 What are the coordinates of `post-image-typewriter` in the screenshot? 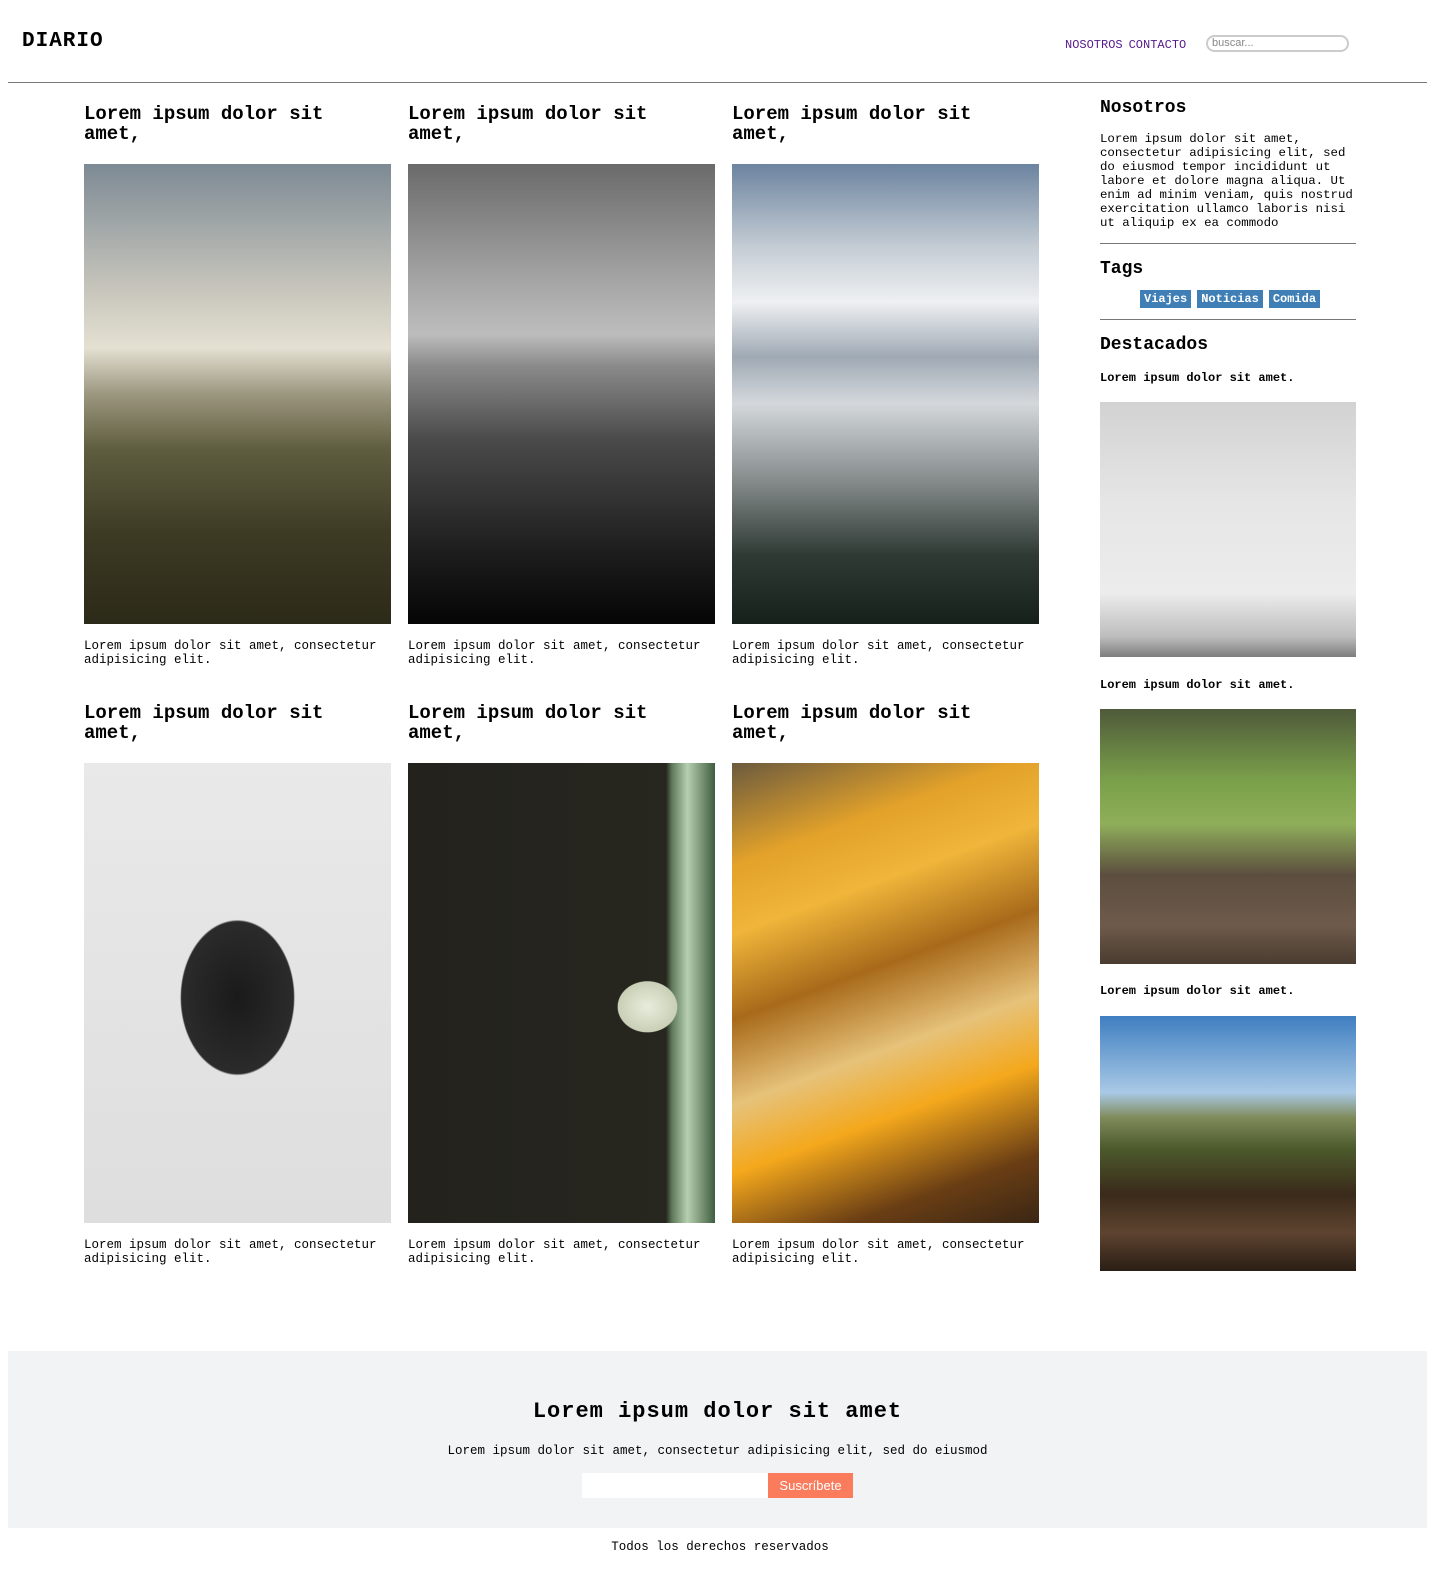 It's located at (237, 993).